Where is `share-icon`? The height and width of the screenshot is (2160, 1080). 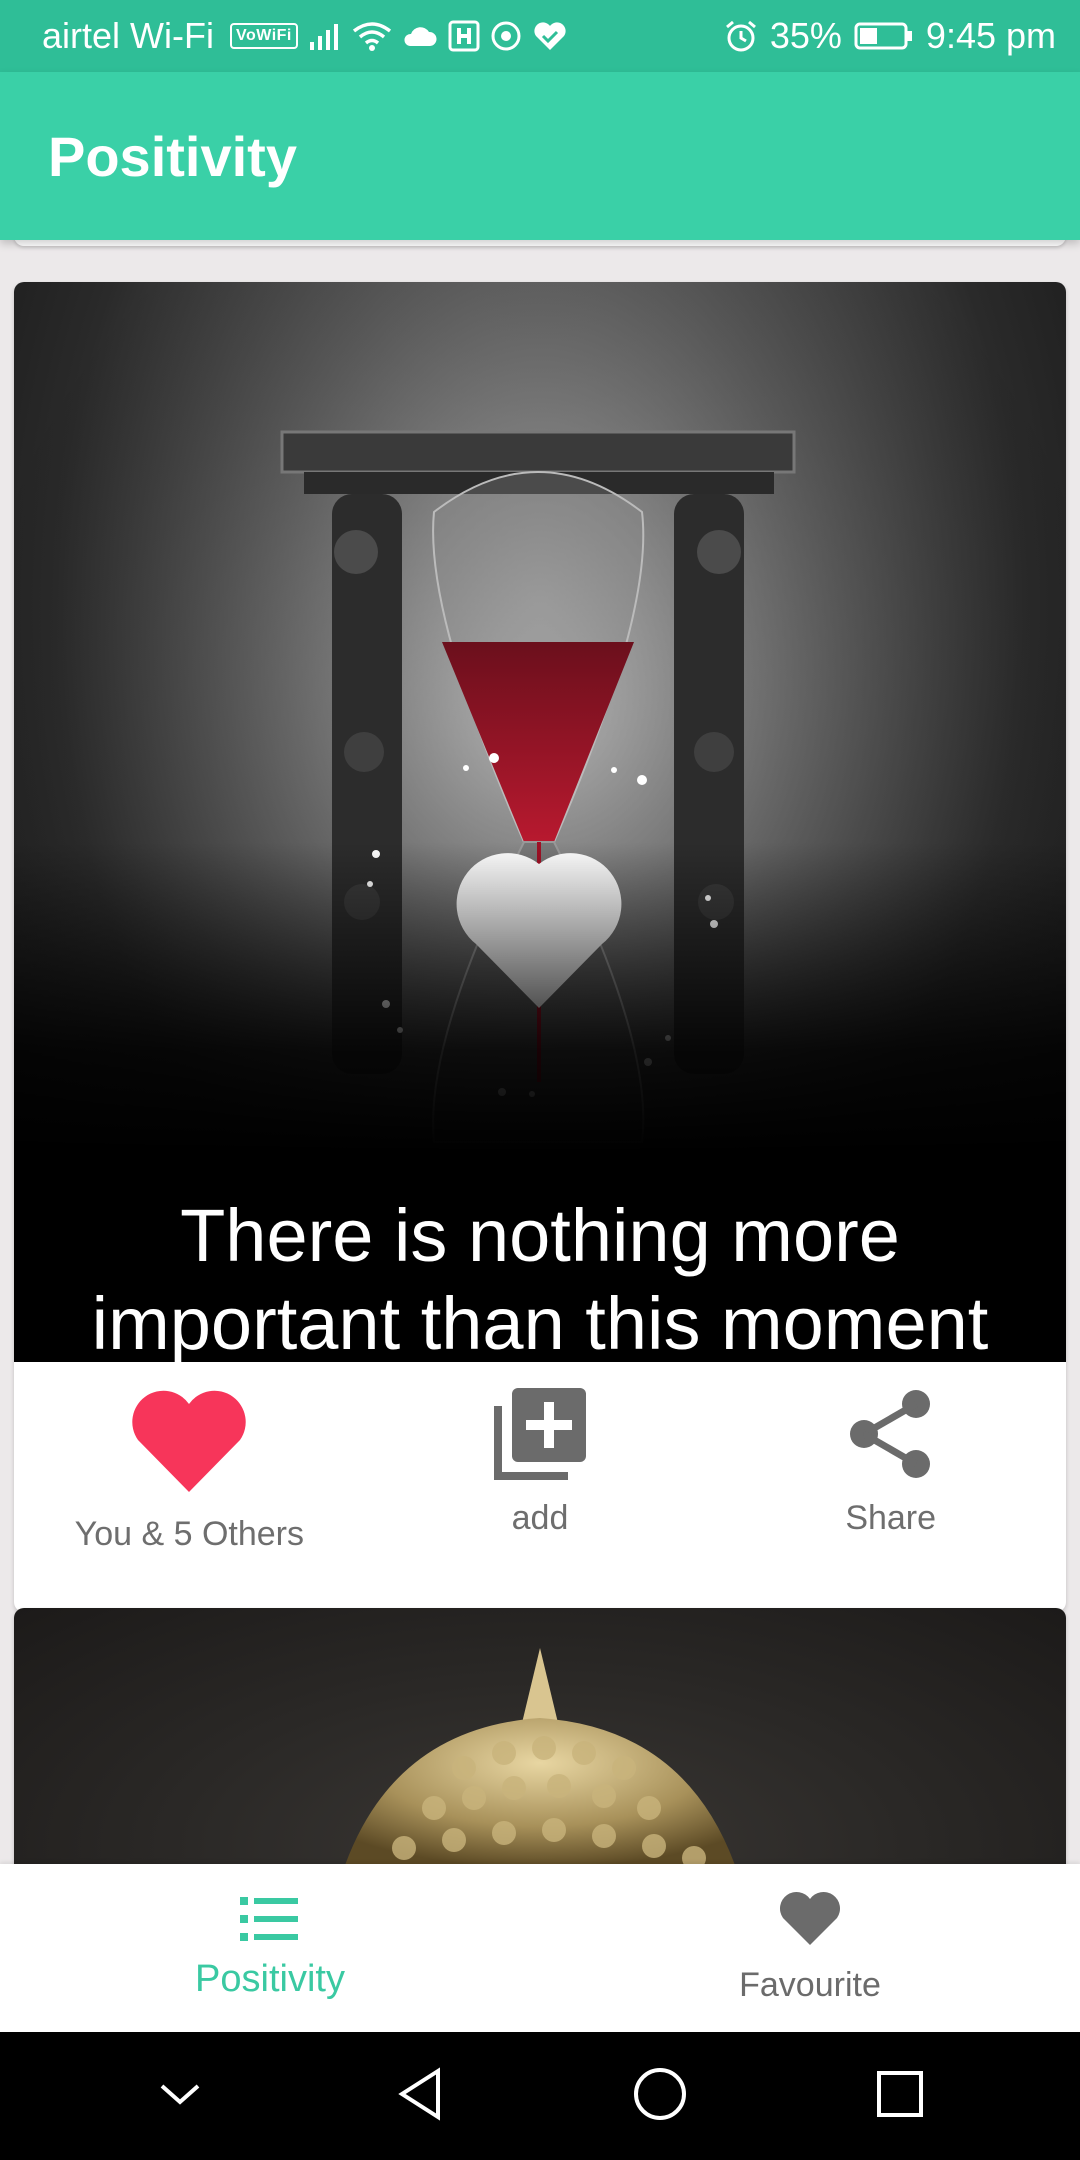 share-icon is located at coordinates (891, 1436).